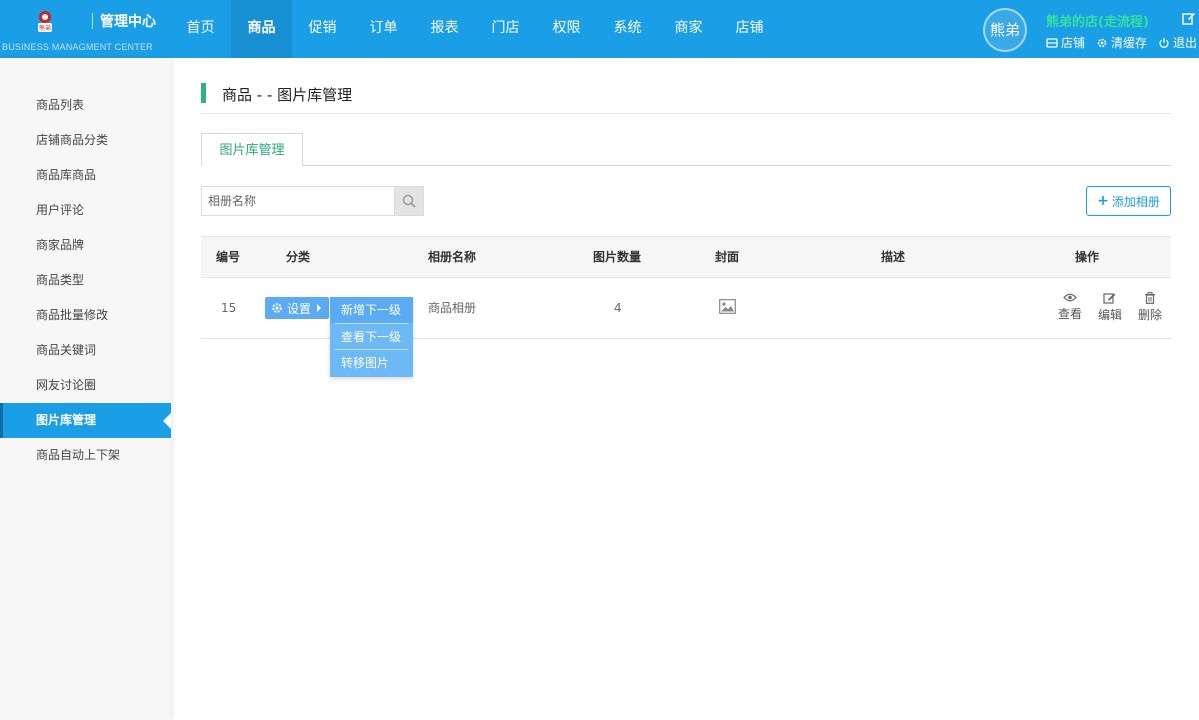 This screenshot has width=1199, height=720. Describe the element at coordinates (85, 175) in the screenshot. I see `sidebar-item-goods-library: 商品库商品` at that location.